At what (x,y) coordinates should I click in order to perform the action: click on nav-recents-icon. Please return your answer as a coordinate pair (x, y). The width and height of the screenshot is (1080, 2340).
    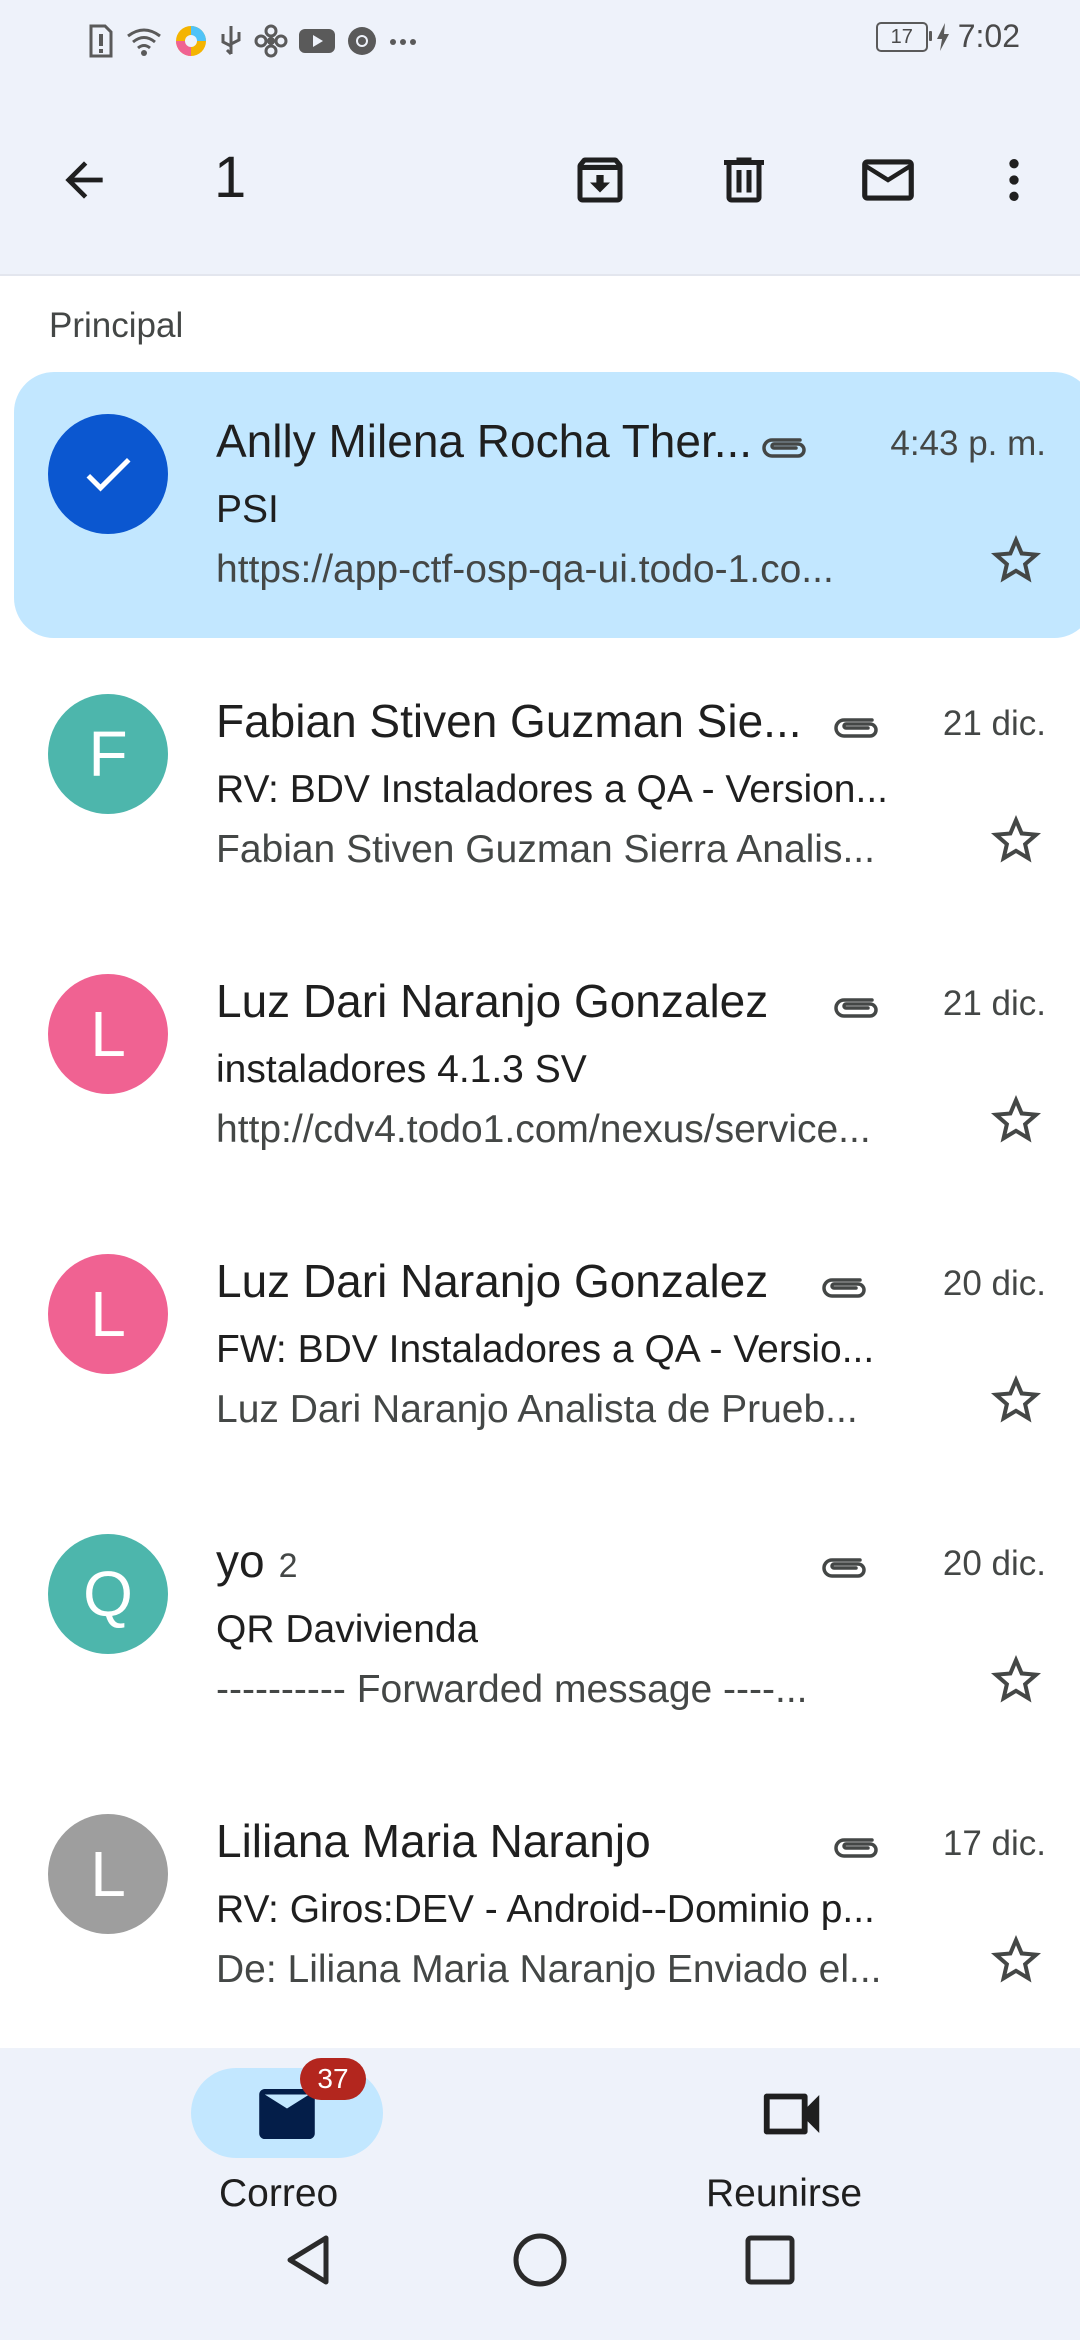
    Looking at the image, I should click on (770, 2260).